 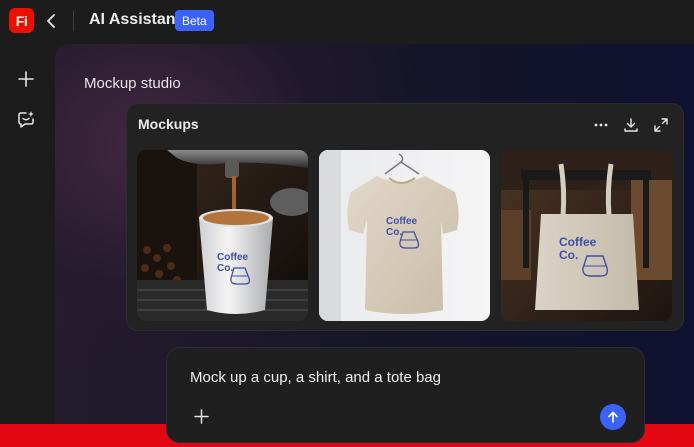 I want to click on tote-mockup-image: Coffee Co., so click(x=586, y=235).